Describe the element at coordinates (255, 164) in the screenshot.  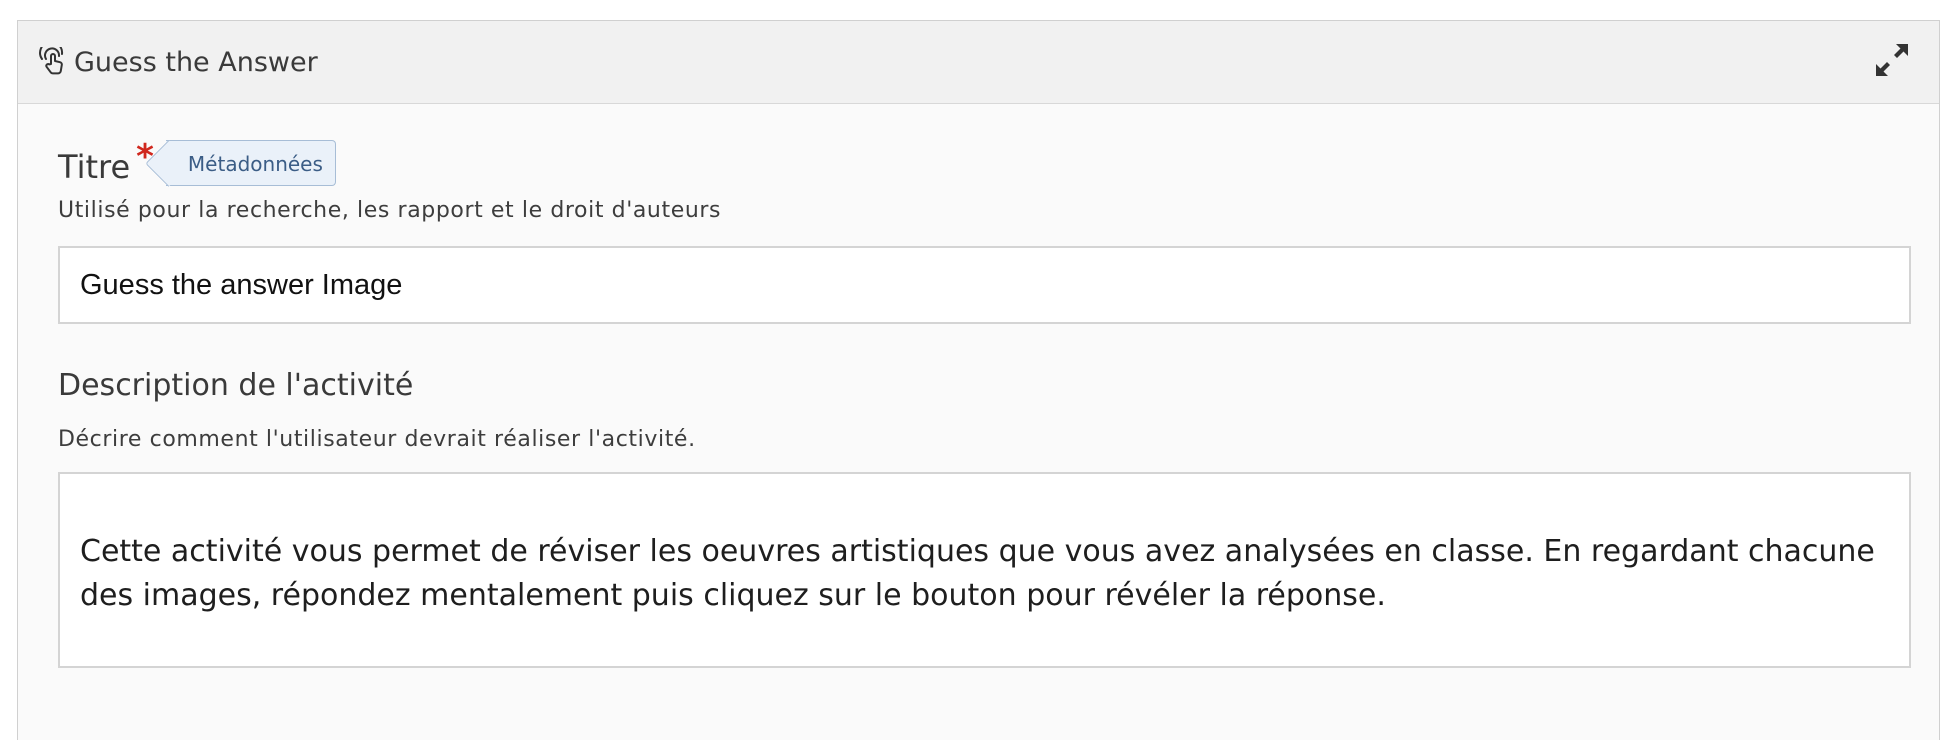
I see `metadata-button-label: Métadonnées` at that location.